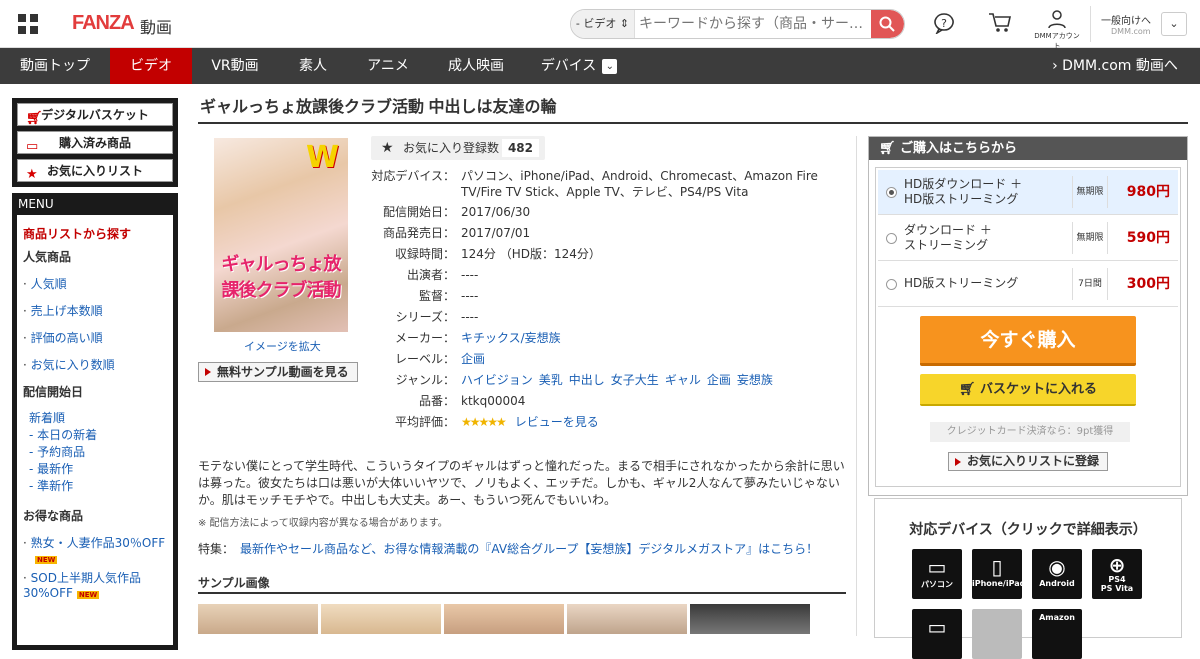 The width and height of the screenshot is (1200, 659). Describe the element at coordinates (281, 235) in the screenshot. I see `product-cover-image: W ギャルっちょ放課後クラブ活動` at that location.